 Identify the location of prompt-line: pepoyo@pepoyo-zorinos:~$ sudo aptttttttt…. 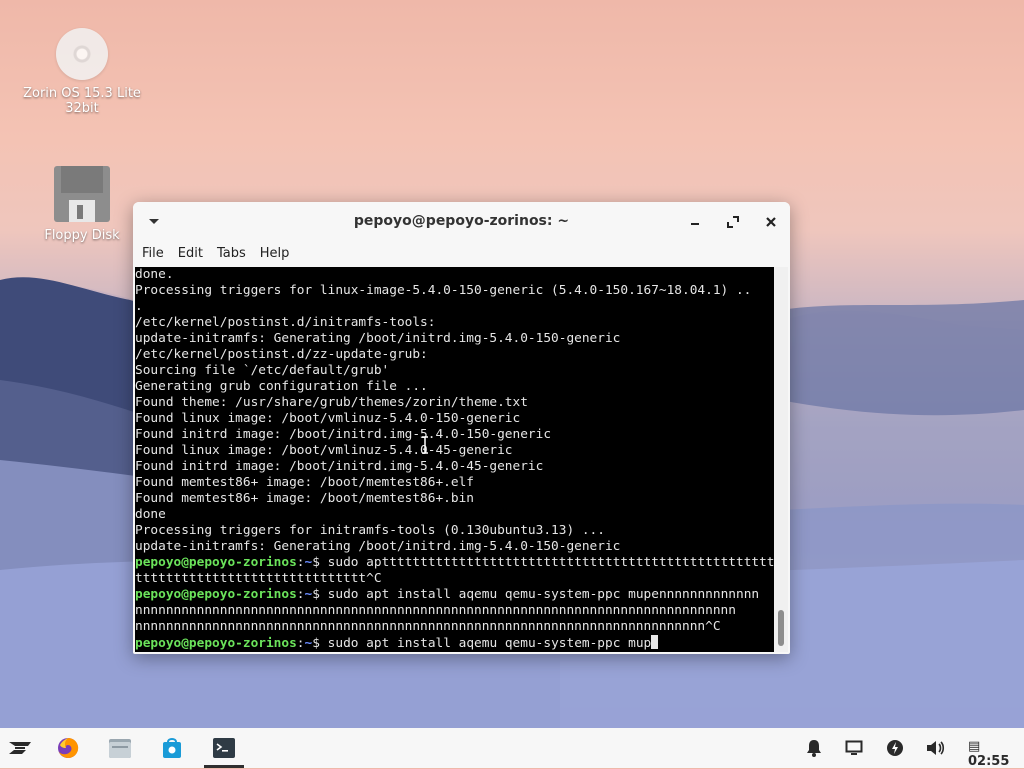
(455, 563).